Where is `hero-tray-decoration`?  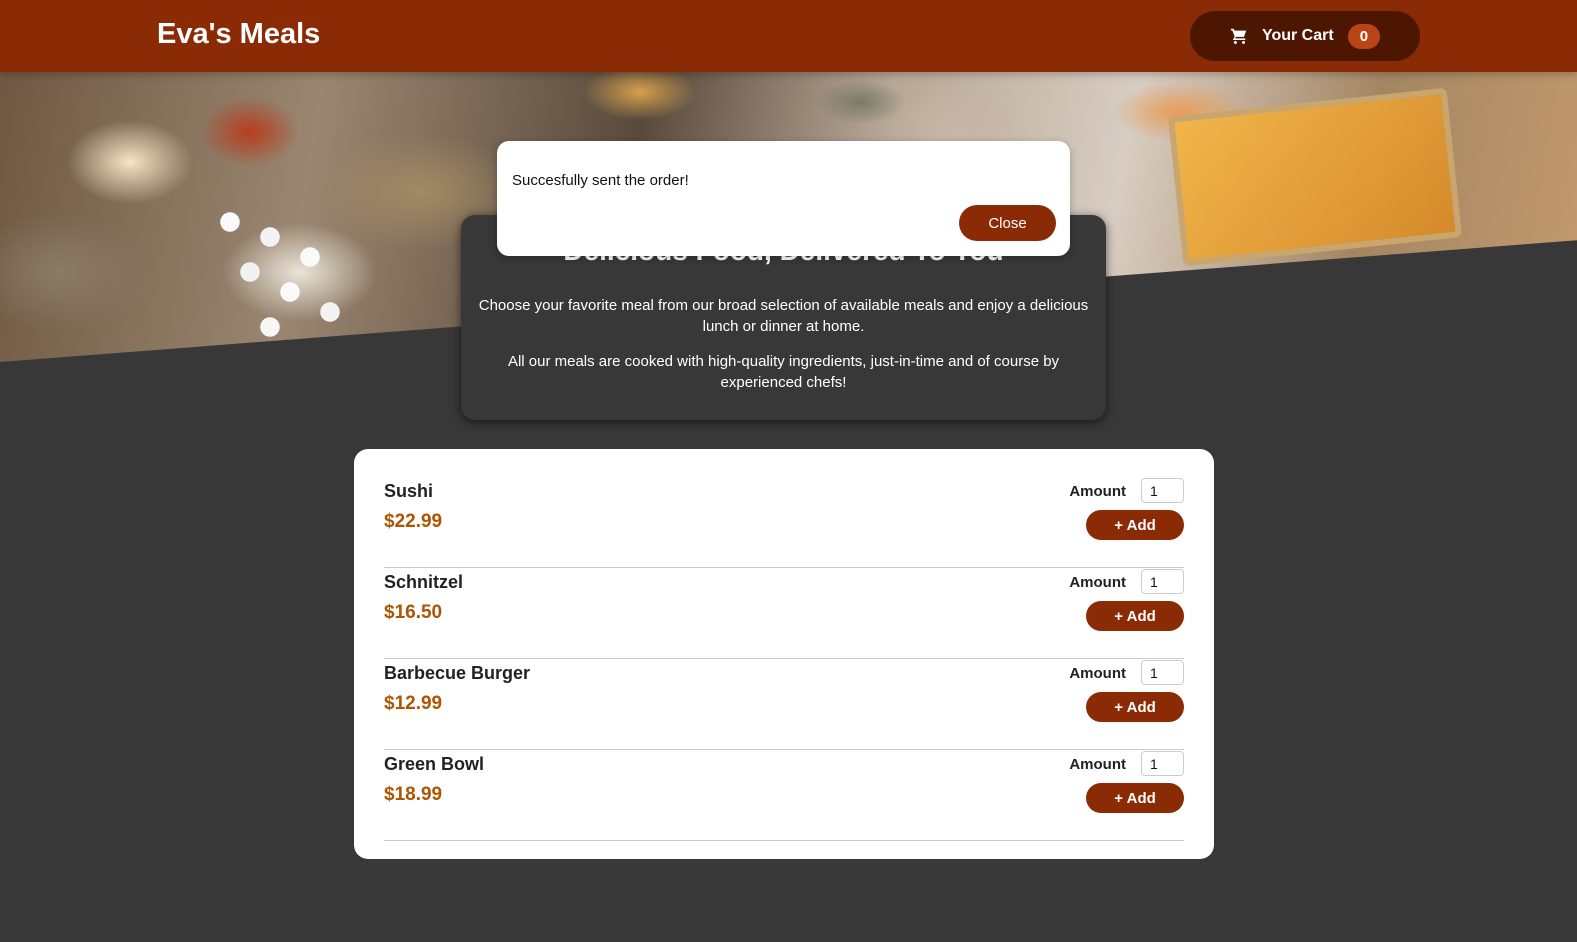 hero-tray-decoration is located at coordinates (1315, 177).